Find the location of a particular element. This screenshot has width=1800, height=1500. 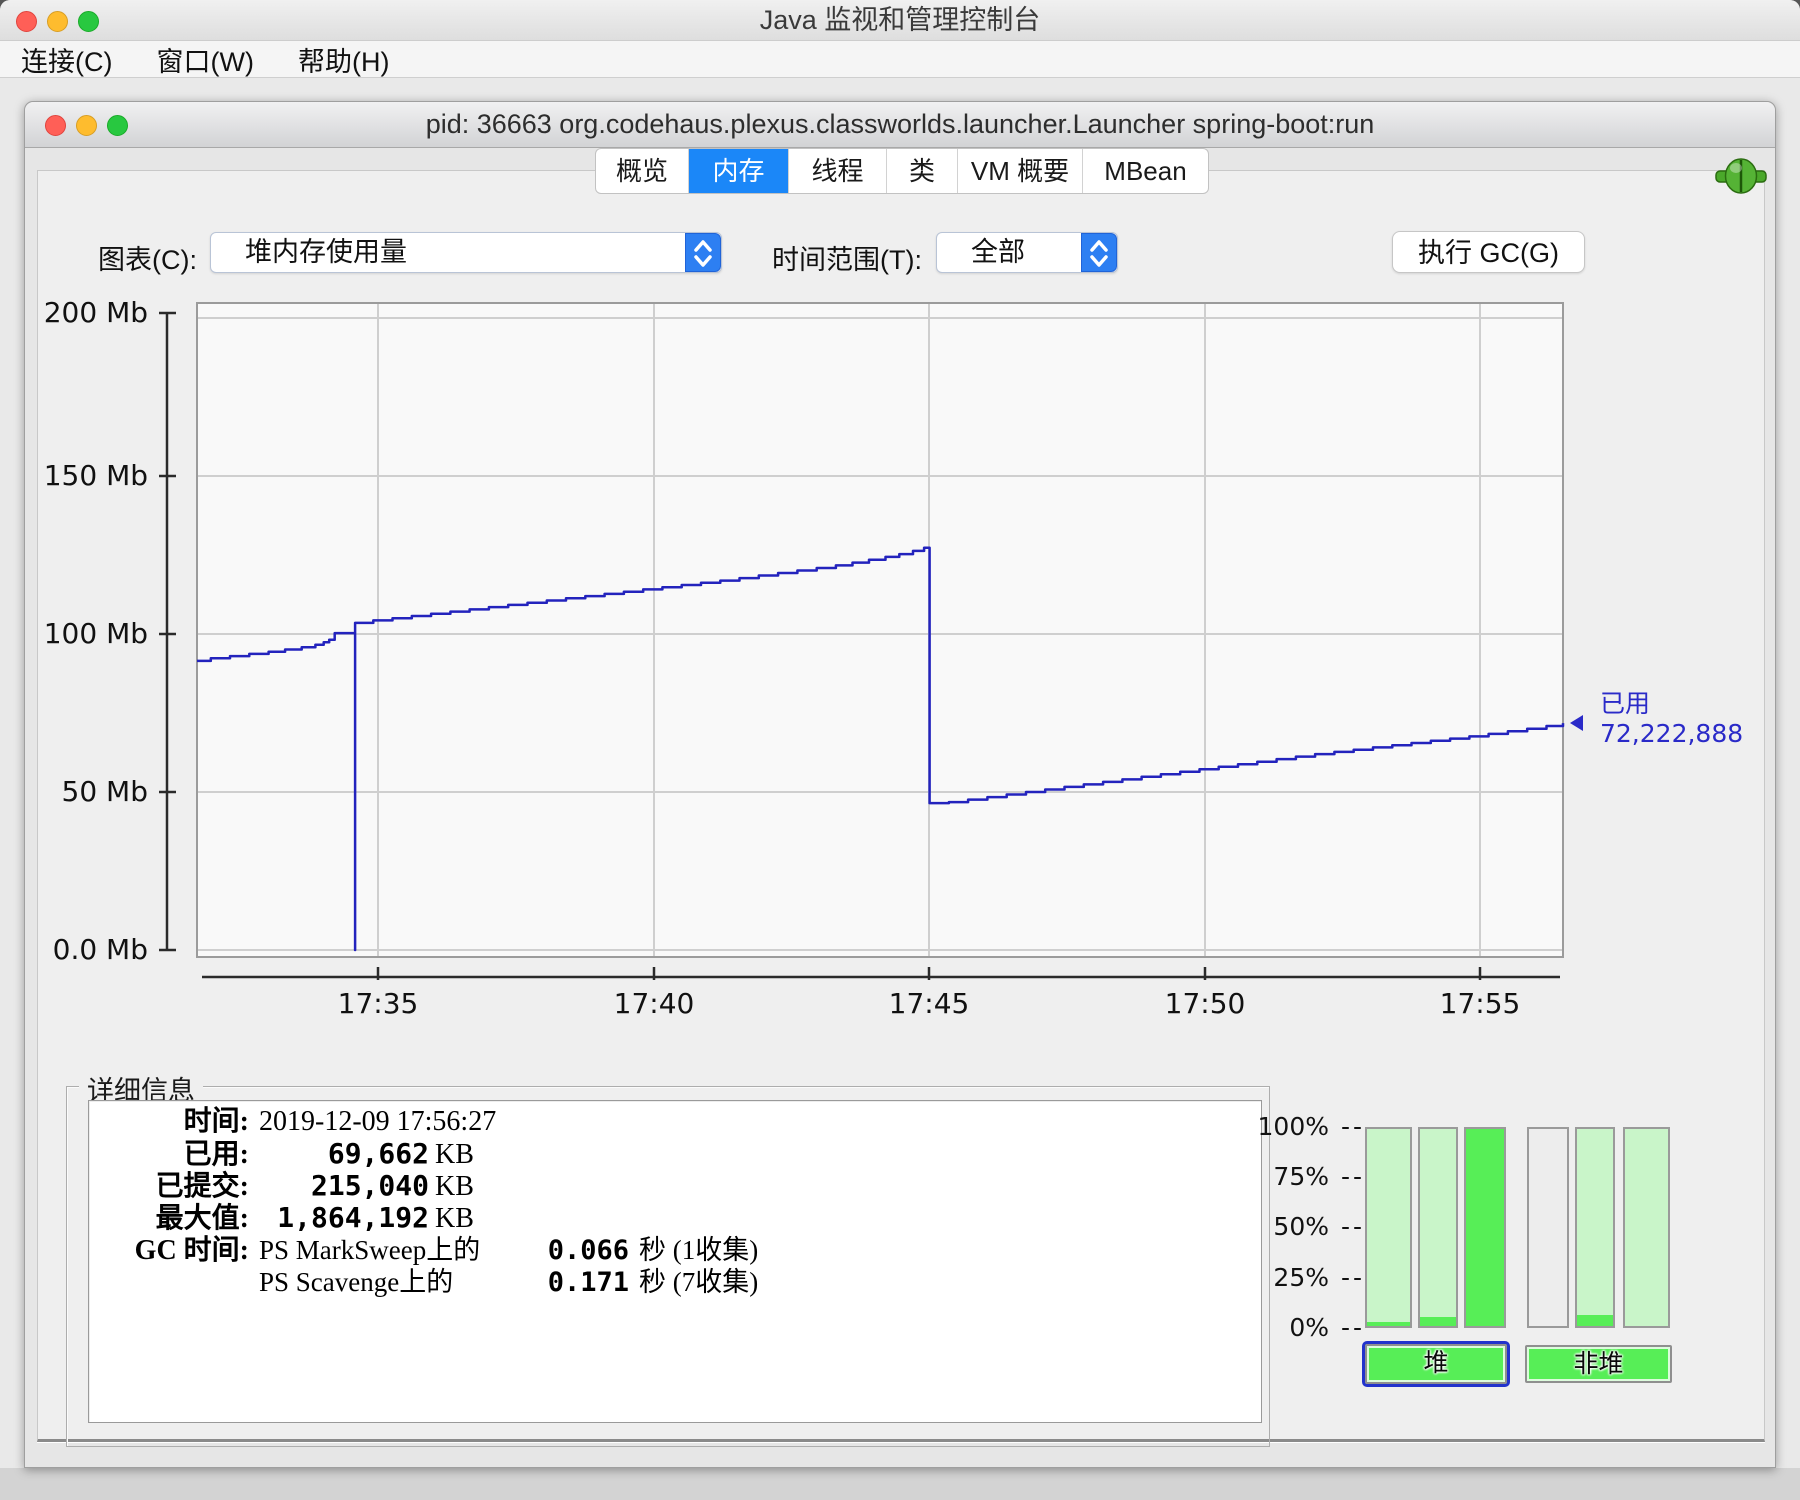

chart-select-label: 图表(C): is located at coordinates (147, 260).